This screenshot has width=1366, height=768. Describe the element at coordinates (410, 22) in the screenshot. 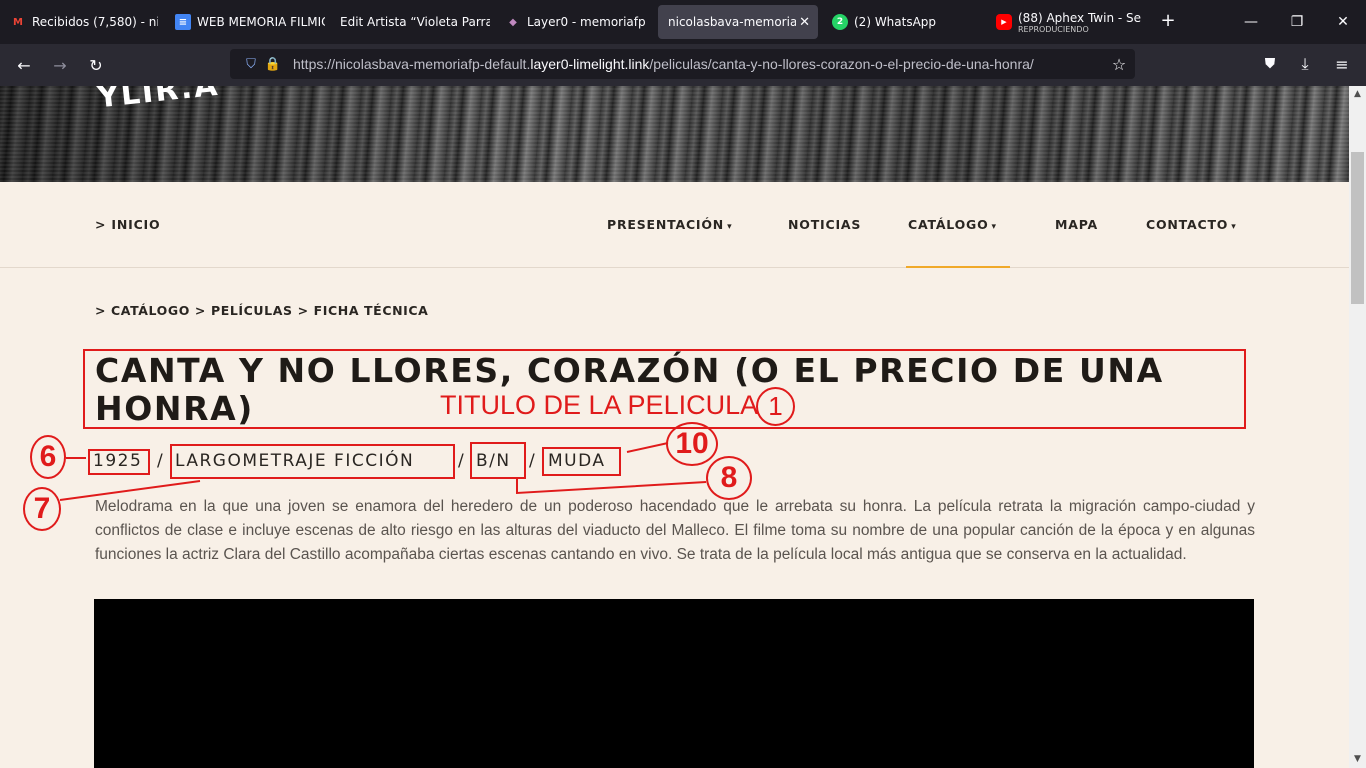

I see `tab-edit-artista: Edit Artista “Violeta Parra” ‹` at that location.